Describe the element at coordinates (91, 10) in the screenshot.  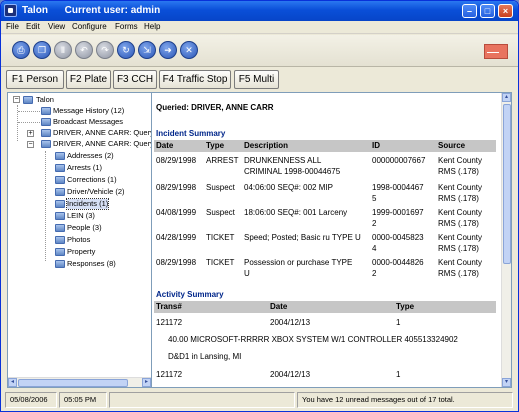
I see `window-title: Talon Current user: admin` at that location.